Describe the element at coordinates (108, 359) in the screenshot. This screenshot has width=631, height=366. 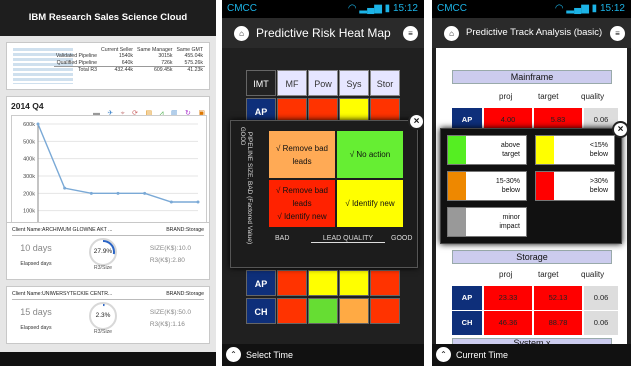
I see `navigation-bar` at that location.